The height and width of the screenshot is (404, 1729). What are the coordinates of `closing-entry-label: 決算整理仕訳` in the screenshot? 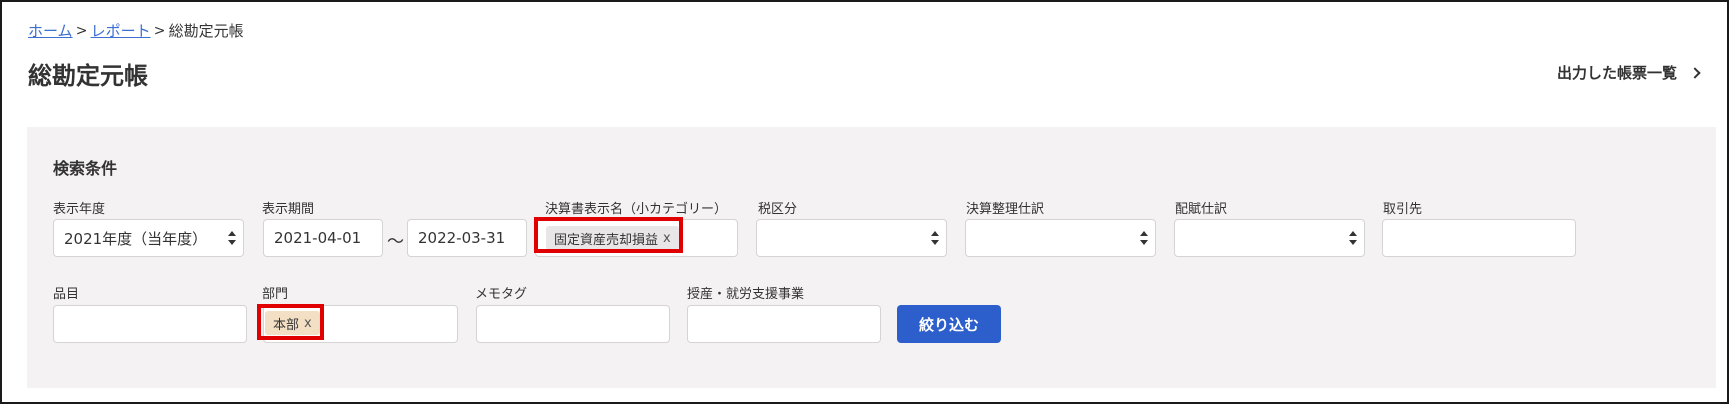 It's located at (1005, 209).